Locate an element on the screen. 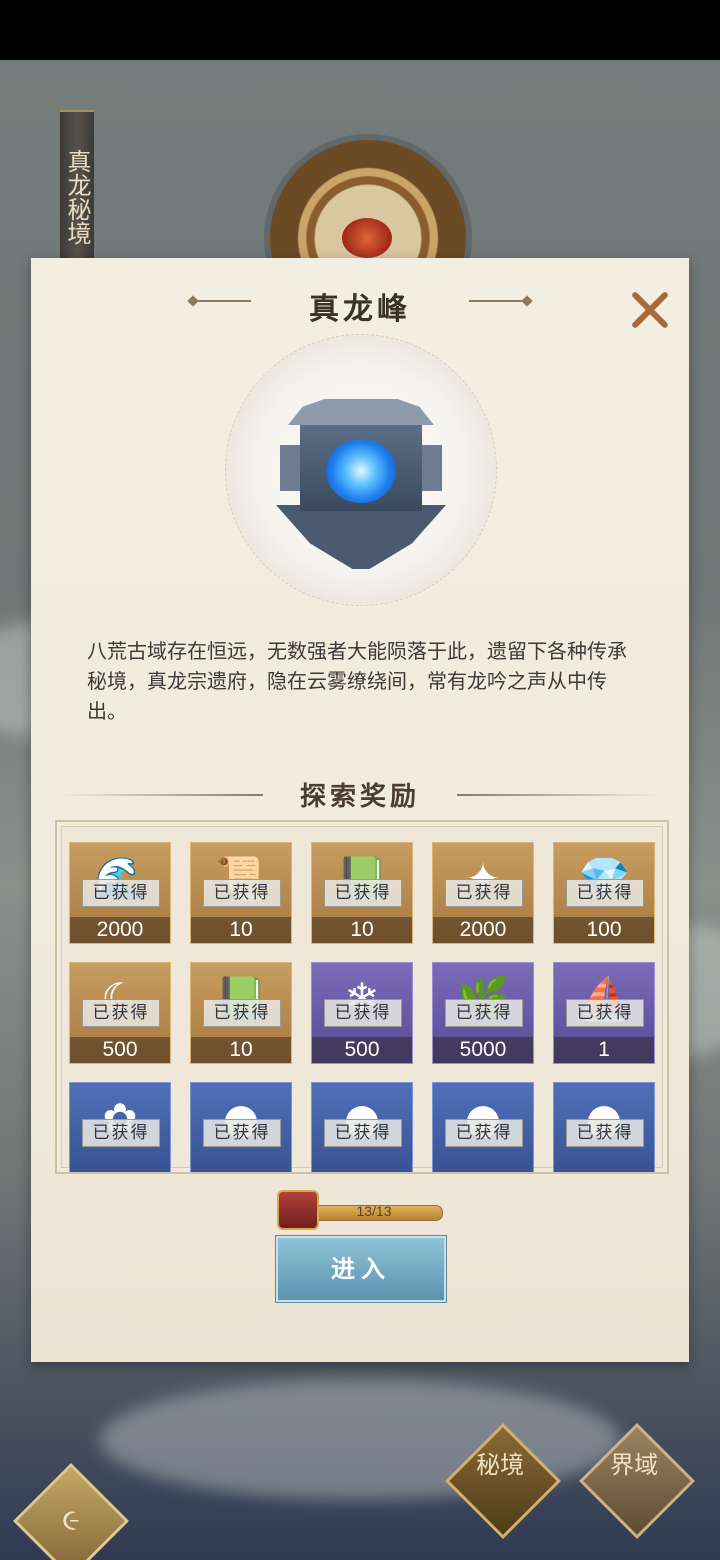 The image size is (720, 1560). reward-item: ✿已获得 is located at coordinates (120, 1127).